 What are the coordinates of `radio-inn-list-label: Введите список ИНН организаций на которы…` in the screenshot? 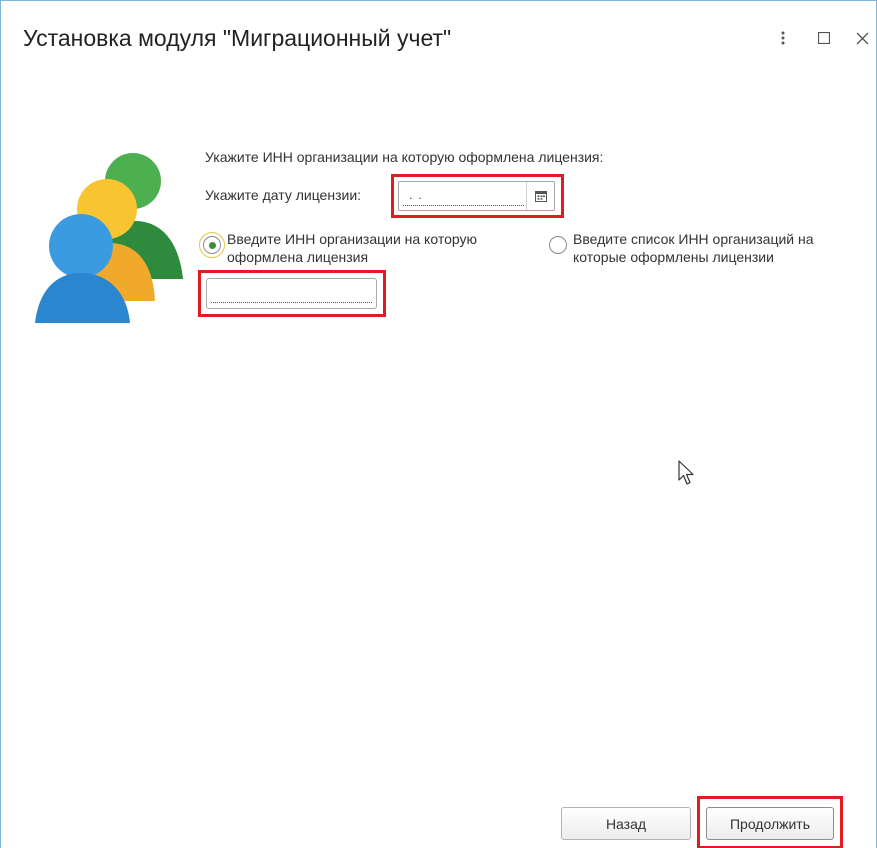 It's located at (693, 248).